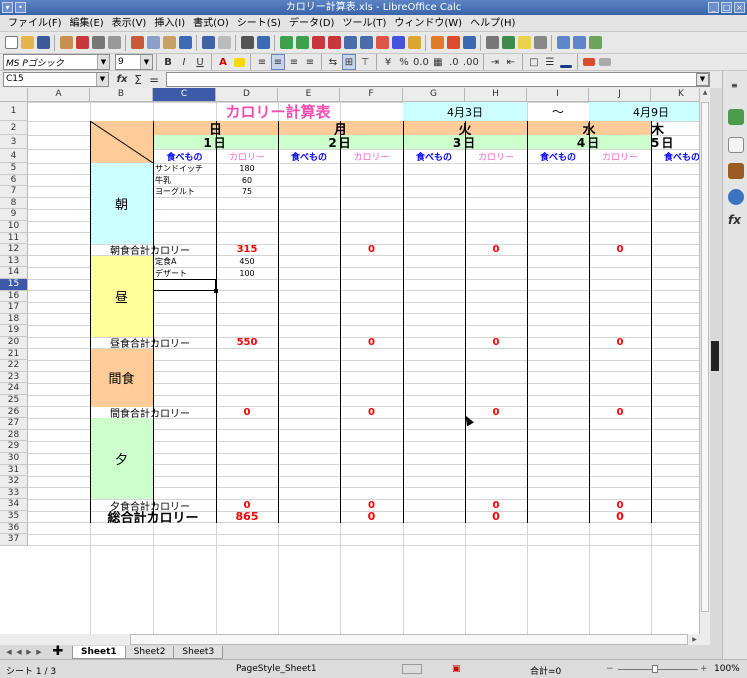 Image resolution: width=747 pixels, height=678 pixels. I want to click on document-modified-icon: ▣, so click(456, 669).